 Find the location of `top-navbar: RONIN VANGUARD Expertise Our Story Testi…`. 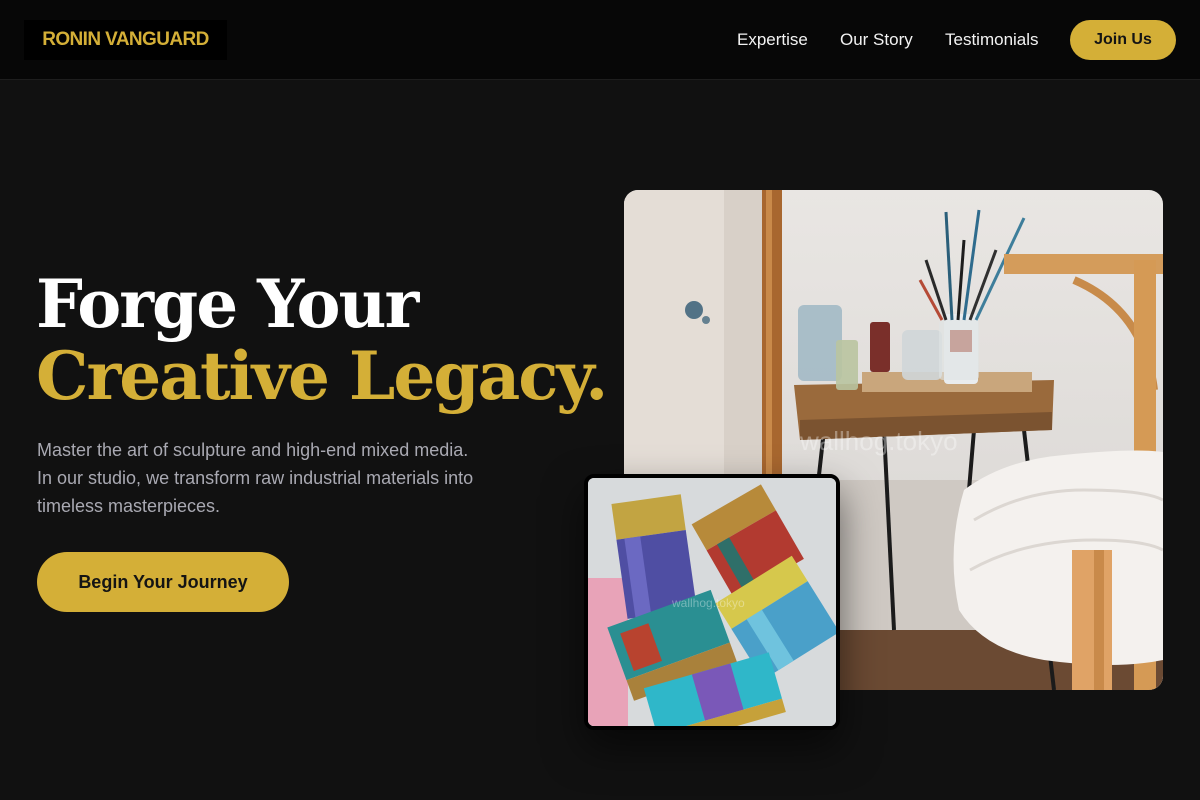

top-navbar: RONIN VANGUARD Expertise Our Story Testi… is located at coordinates (600, 40).